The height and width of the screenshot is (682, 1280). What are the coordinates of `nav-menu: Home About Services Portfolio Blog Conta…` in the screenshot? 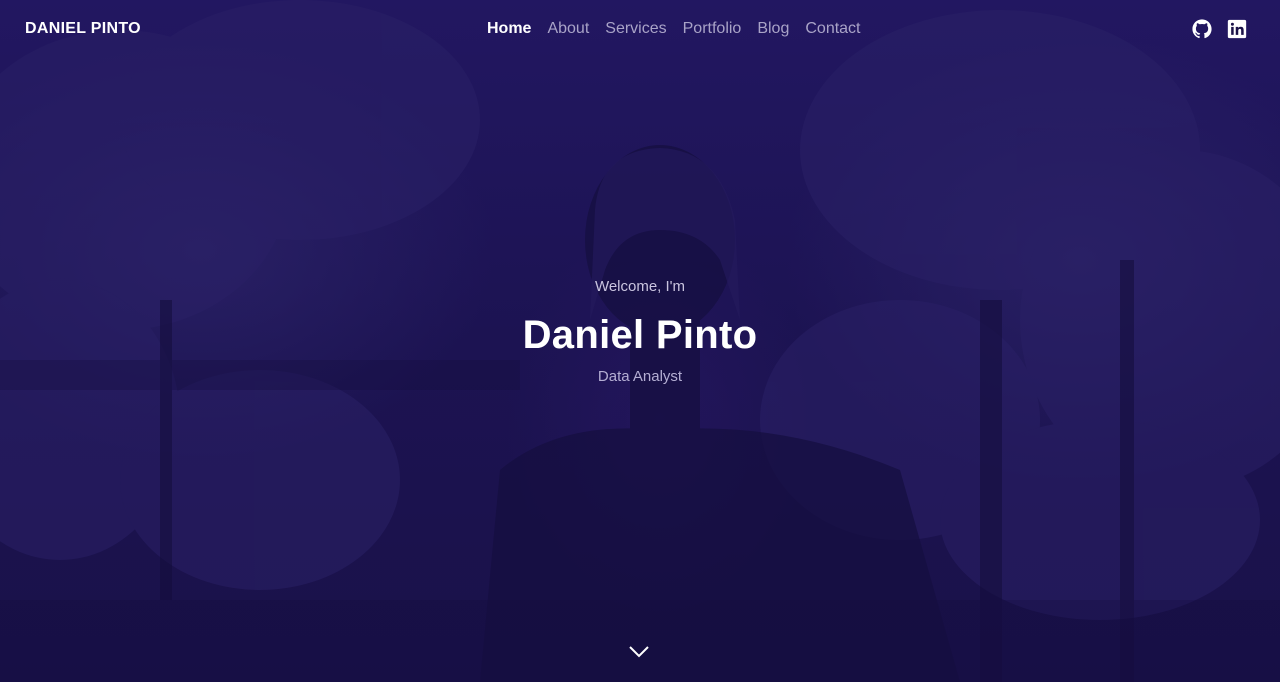 It's located at (674, 29).